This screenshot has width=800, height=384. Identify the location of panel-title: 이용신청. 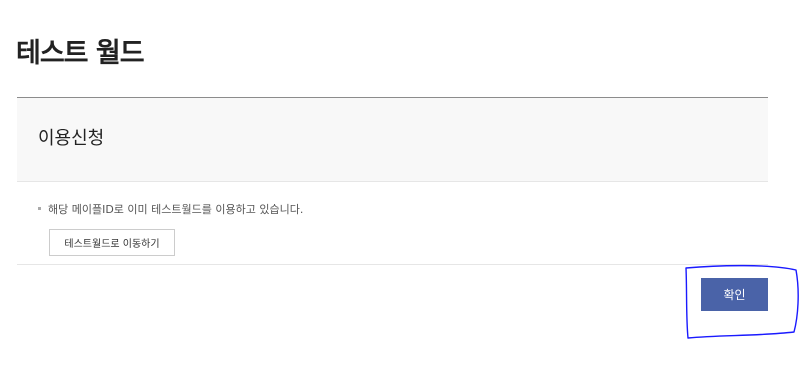
(71, 138).